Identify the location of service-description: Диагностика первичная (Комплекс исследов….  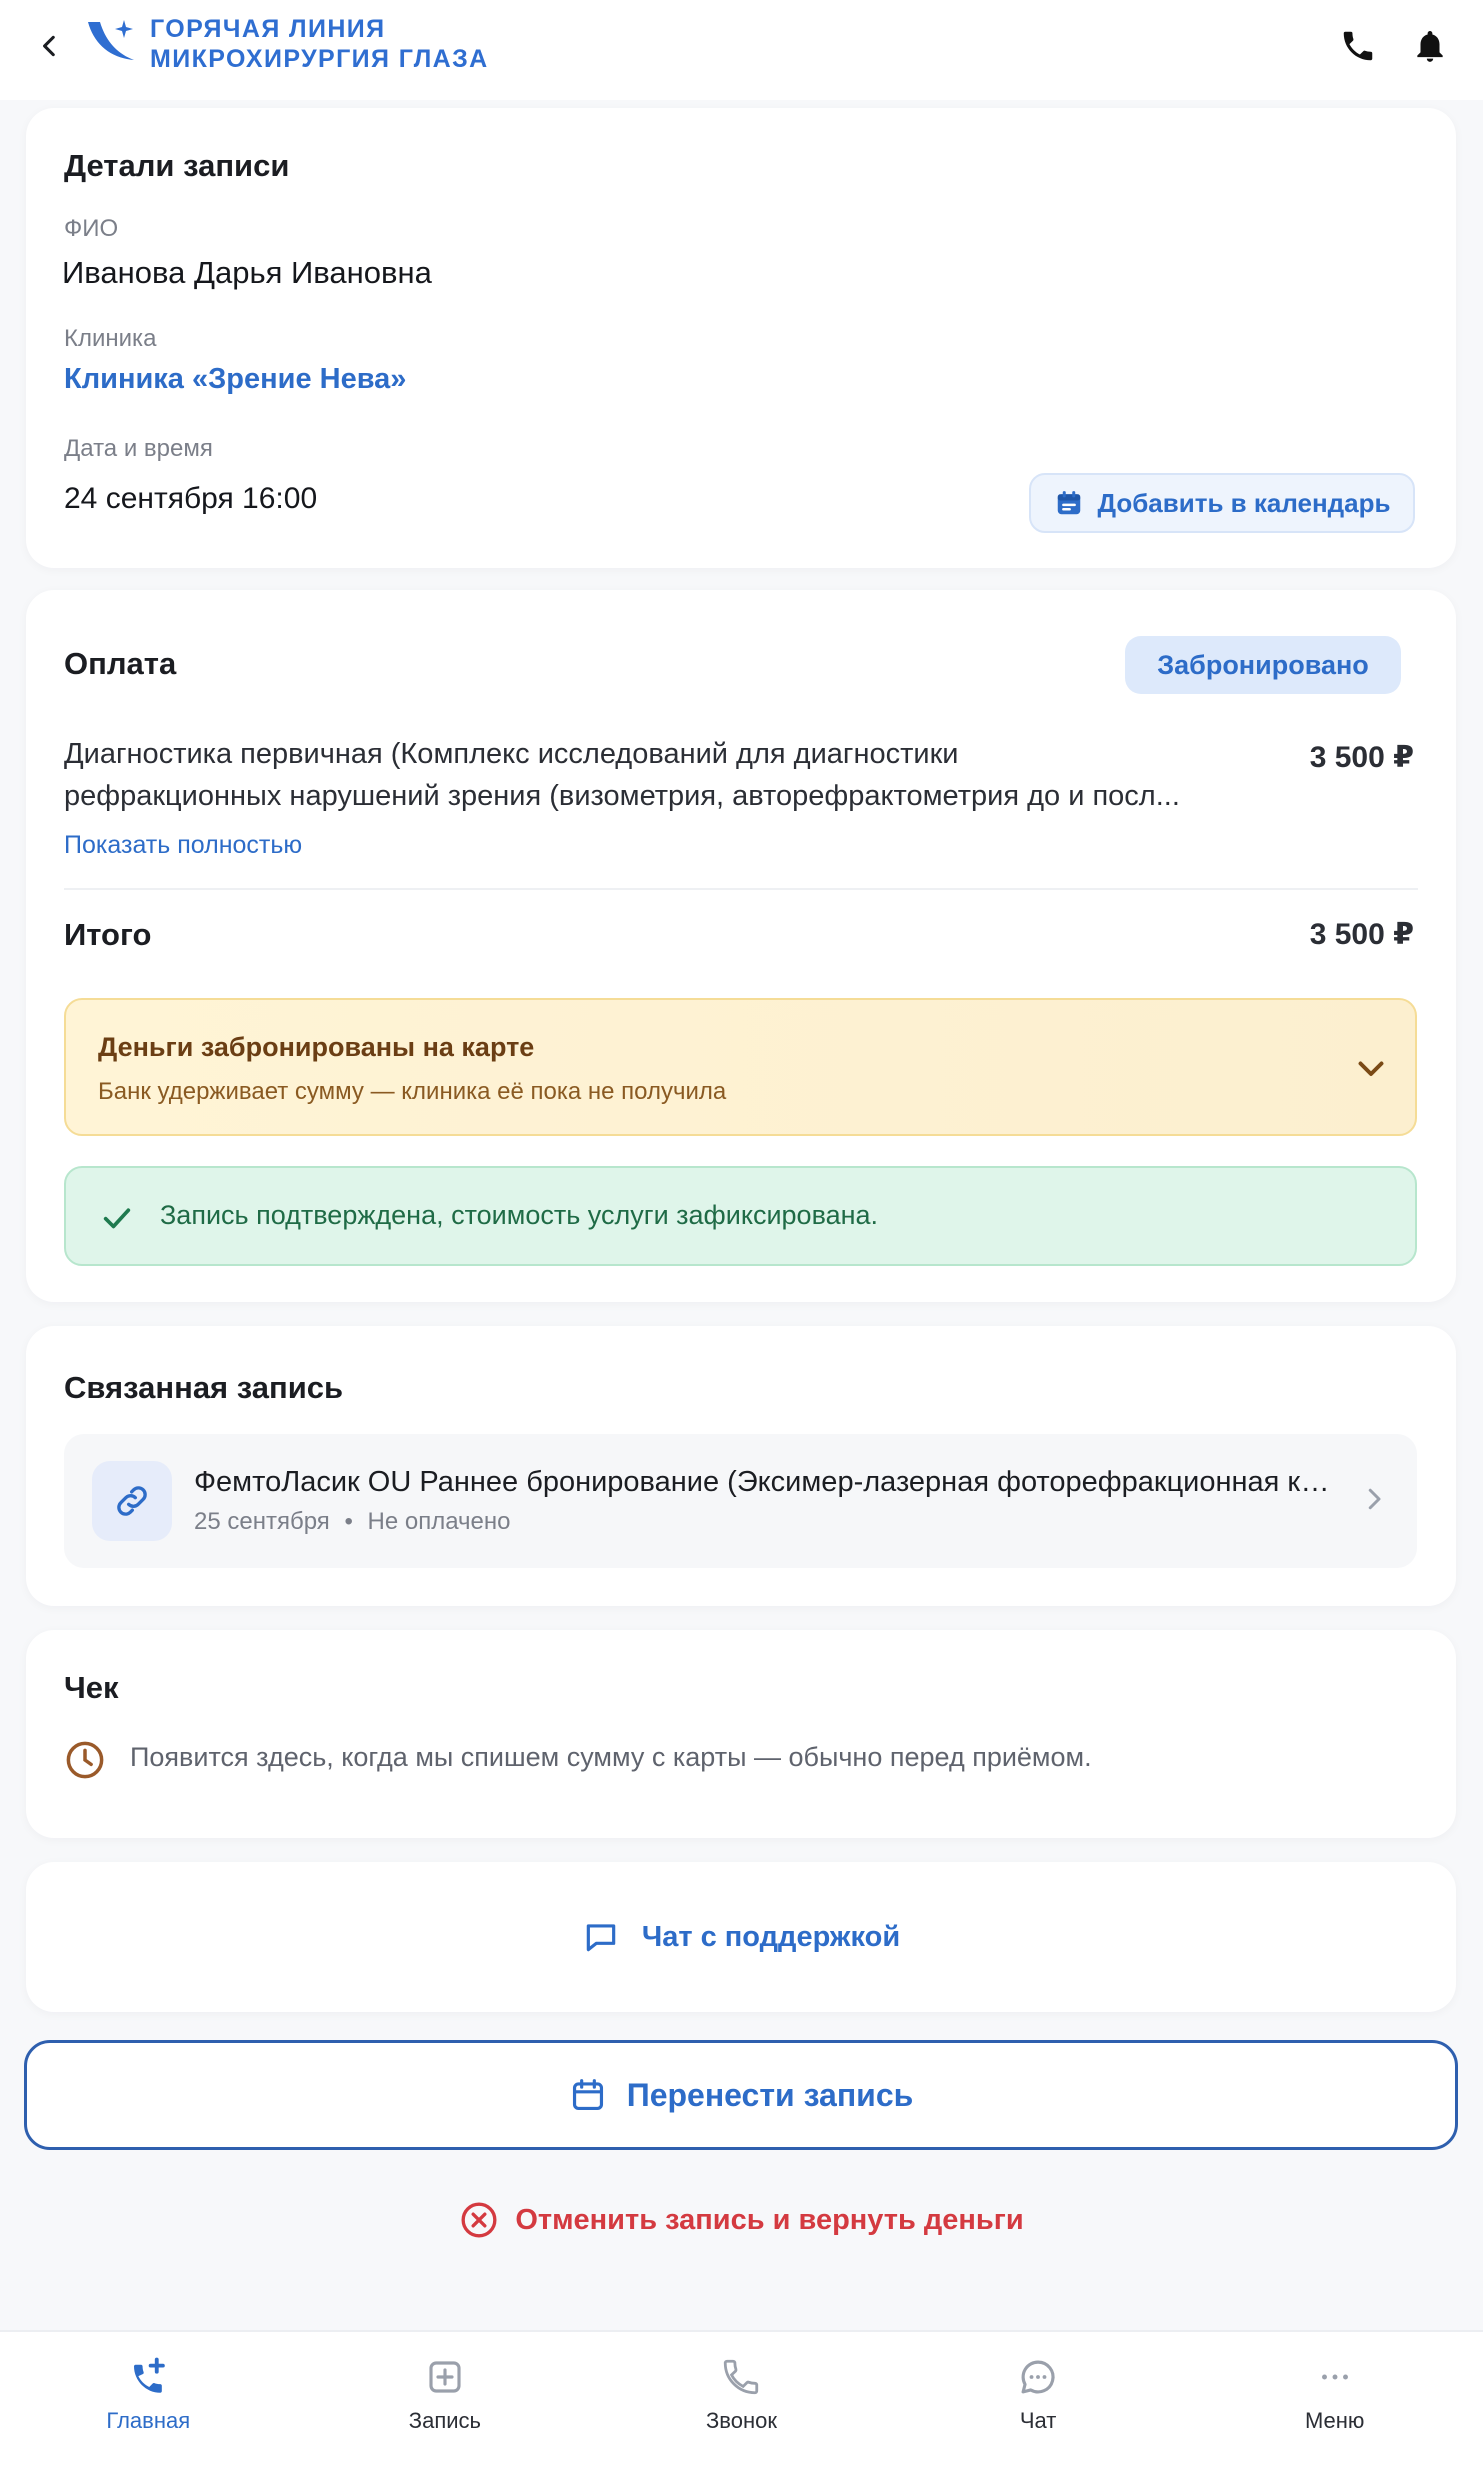
(664, 775).